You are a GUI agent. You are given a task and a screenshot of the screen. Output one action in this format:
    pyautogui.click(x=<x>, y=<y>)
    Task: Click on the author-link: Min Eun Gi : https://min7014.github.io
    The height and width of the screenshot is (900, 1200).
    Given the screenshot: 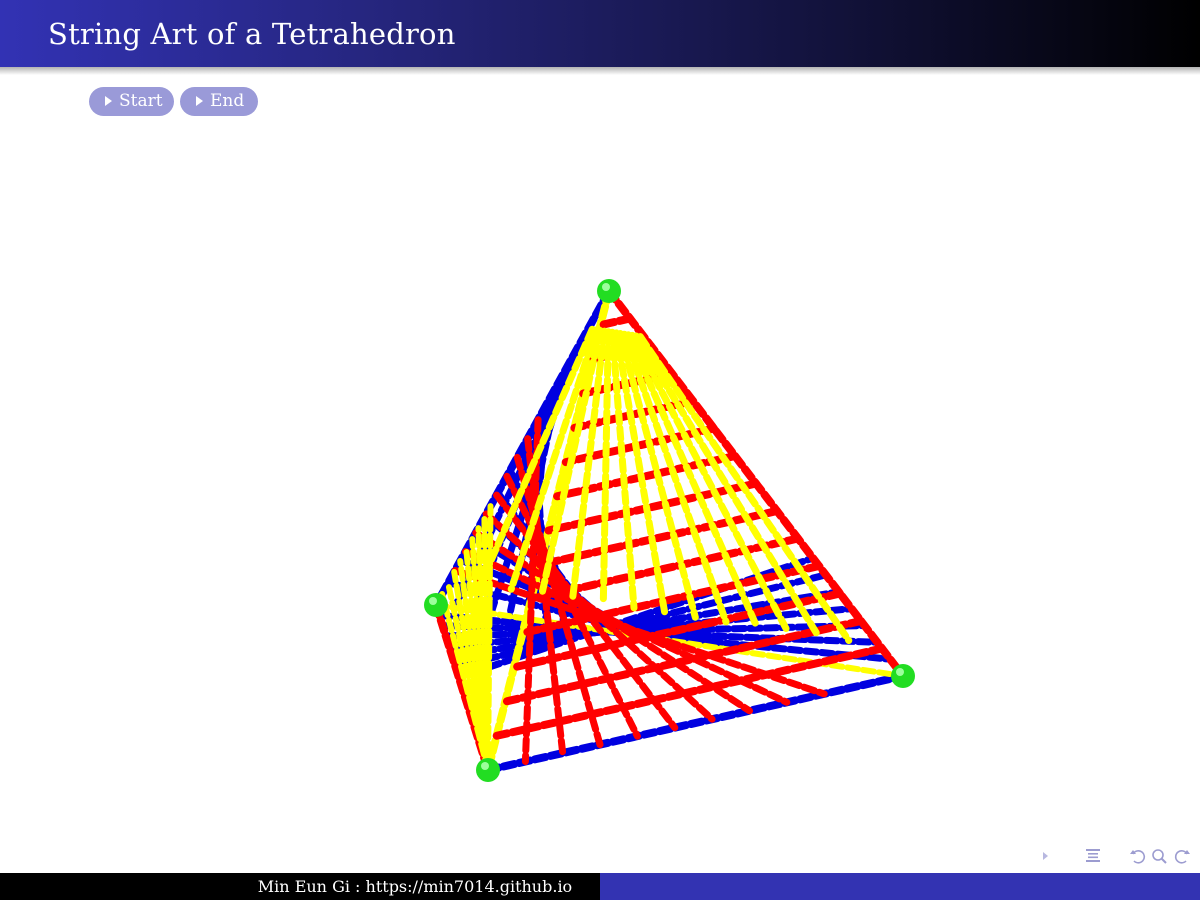 What is the action you would take?
    pyautogui.click(x=415, y=886)
    